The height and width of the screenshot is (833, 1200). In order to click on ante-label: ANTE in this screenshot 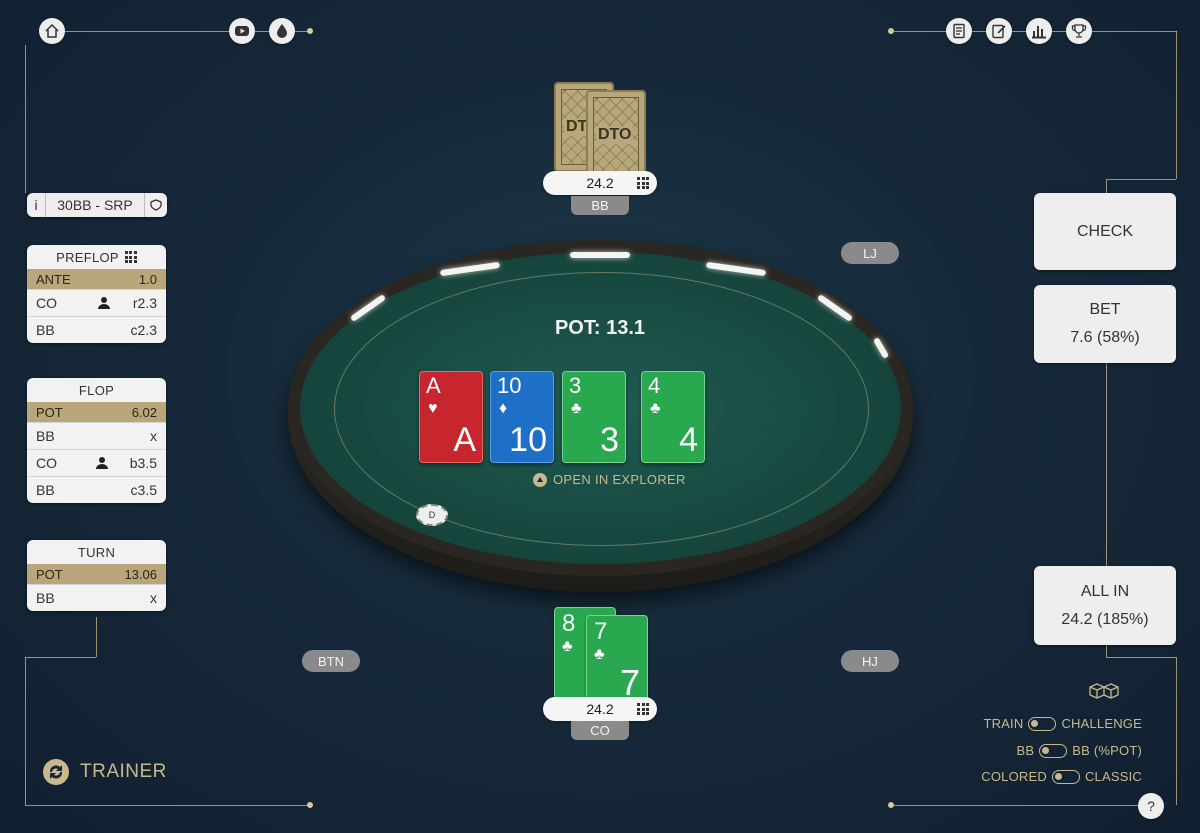, I will do `click(53, 279)`.